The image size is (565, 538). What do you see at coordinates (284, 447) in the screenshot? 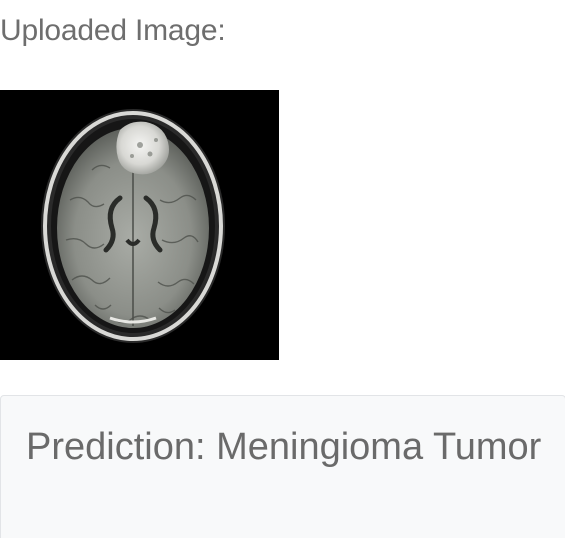
I see `prediction-result: Prediction: Meningioma Tumor` at bounding box center [284, 447].